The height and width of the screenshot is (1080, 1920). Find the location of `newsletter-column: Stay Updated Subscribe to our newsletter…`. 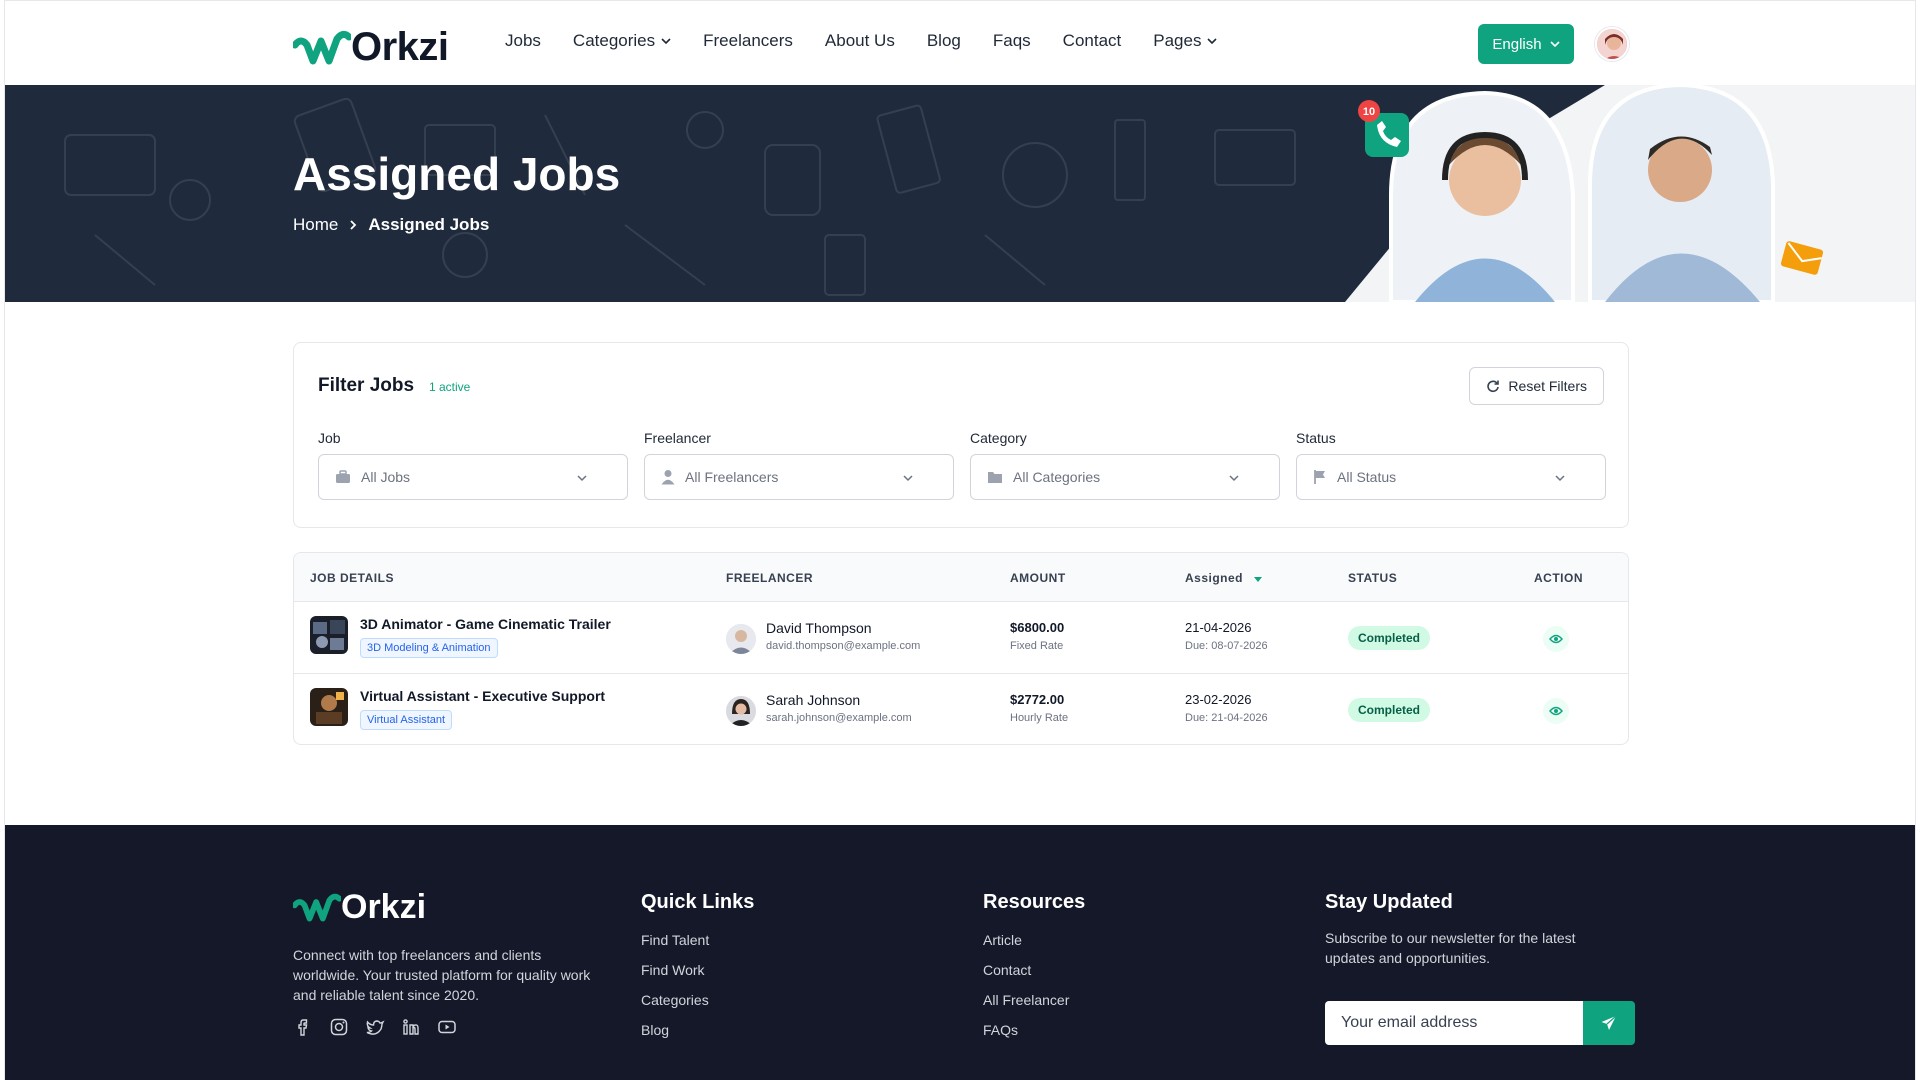

newsletter-column: Stay Updated Subscribe to our newsletter… is located at coordinates (1480, 968).